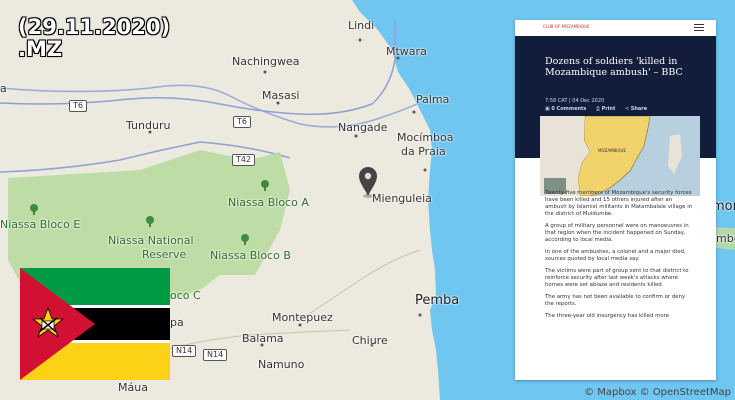 This screenshot has height=400, width=735. What do you see at coordinates (363, 127) in the screenshot?
I see `place-nangade: Nangade` at bounding box center [363, 127].